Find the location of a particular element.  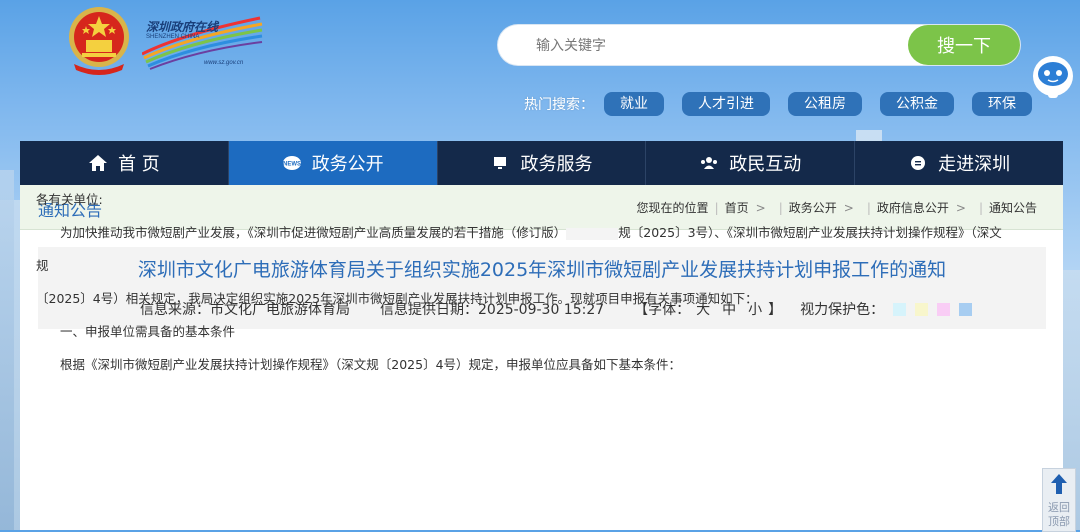

hot-search: 热门搜索： 就业 人才引进 公租房 公积金 环保 is located at coordinates (787, 104).